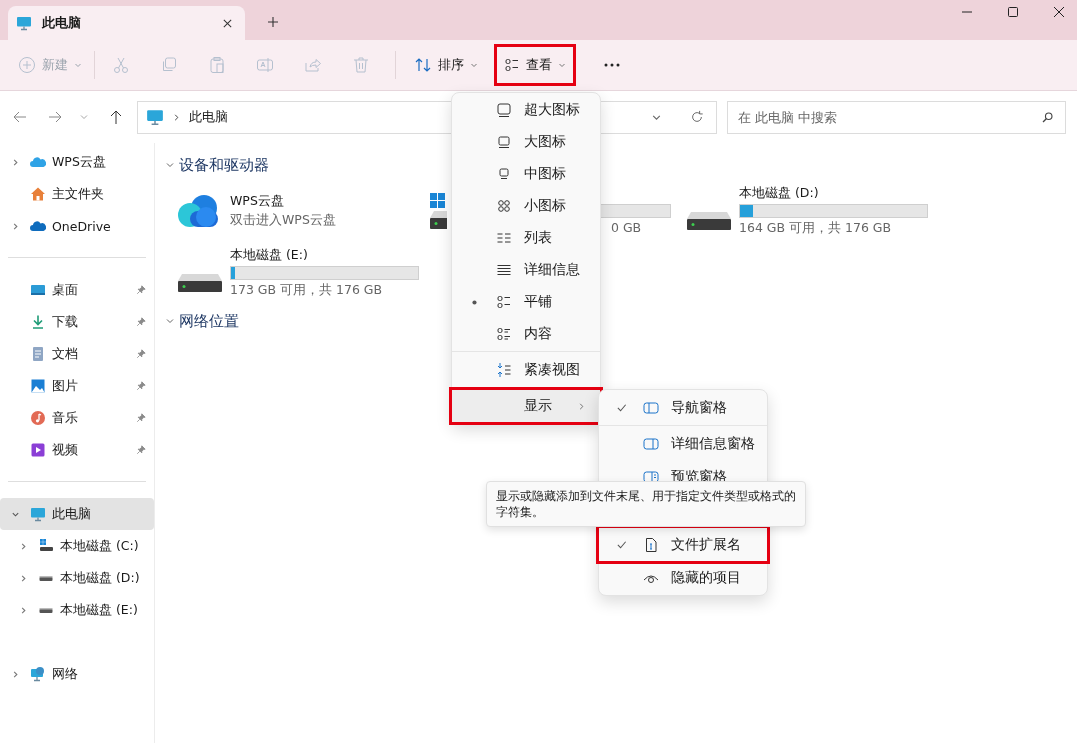  What do you see at coordinates (176, 117) in the screenshot?
I see `chevron-right-icon` at bounding box center [176, 117].